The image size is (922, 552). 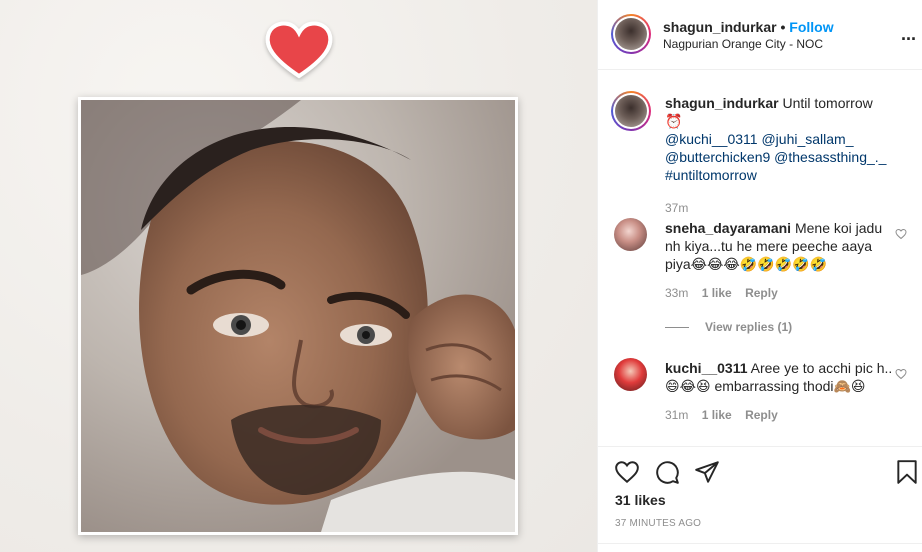 What do you see at coordinates (722, 103) in the screenshot?
I see `caption-username: shagun_indurkar` at bounding box center [722, 103].